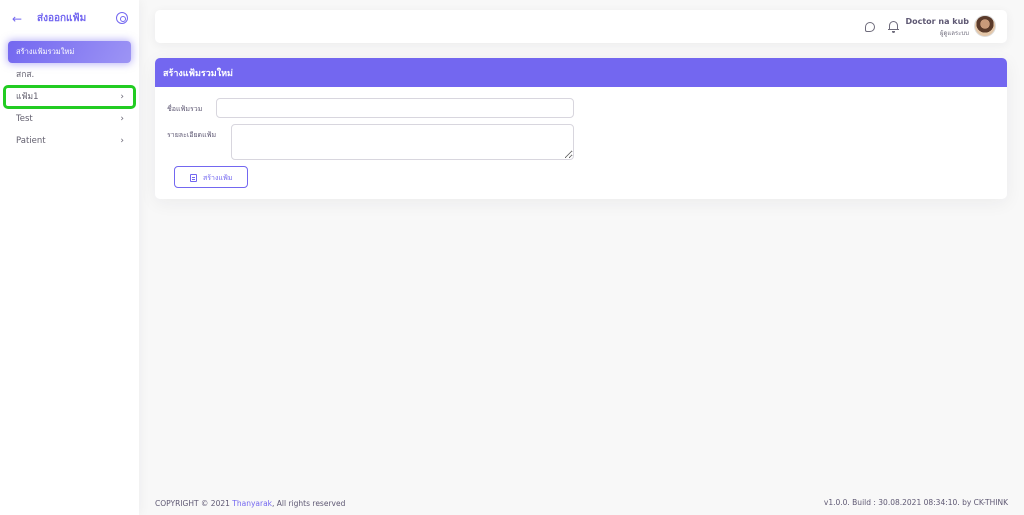 Image resolution: width=1024 pixels, height=515 pixels. Describe the element at coordinates (954, 33) in the screenshot. I see `user-role: ผู้ดูแลระบบ` at that location.